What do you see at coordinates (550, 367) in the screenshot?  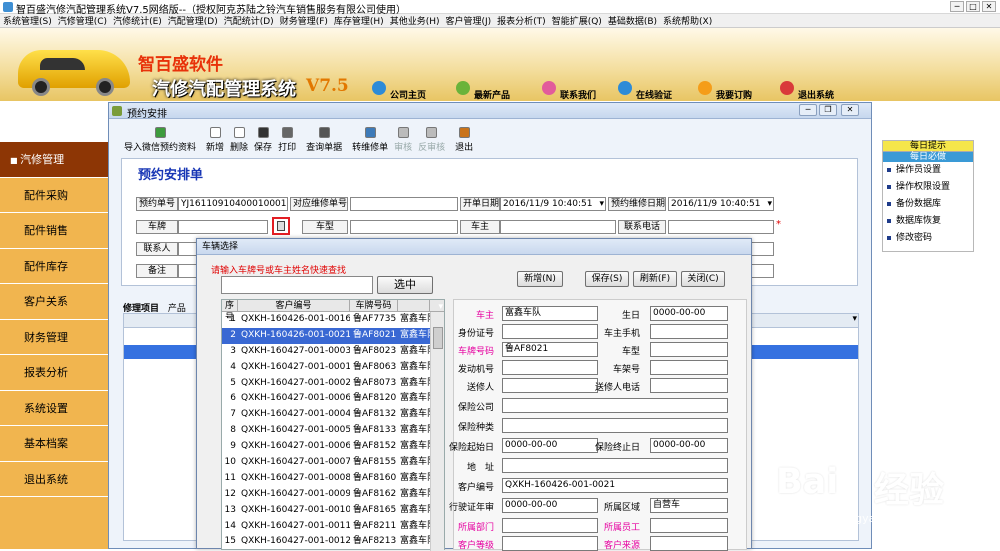 I see `engine-field` at bounding box center [550, 367].